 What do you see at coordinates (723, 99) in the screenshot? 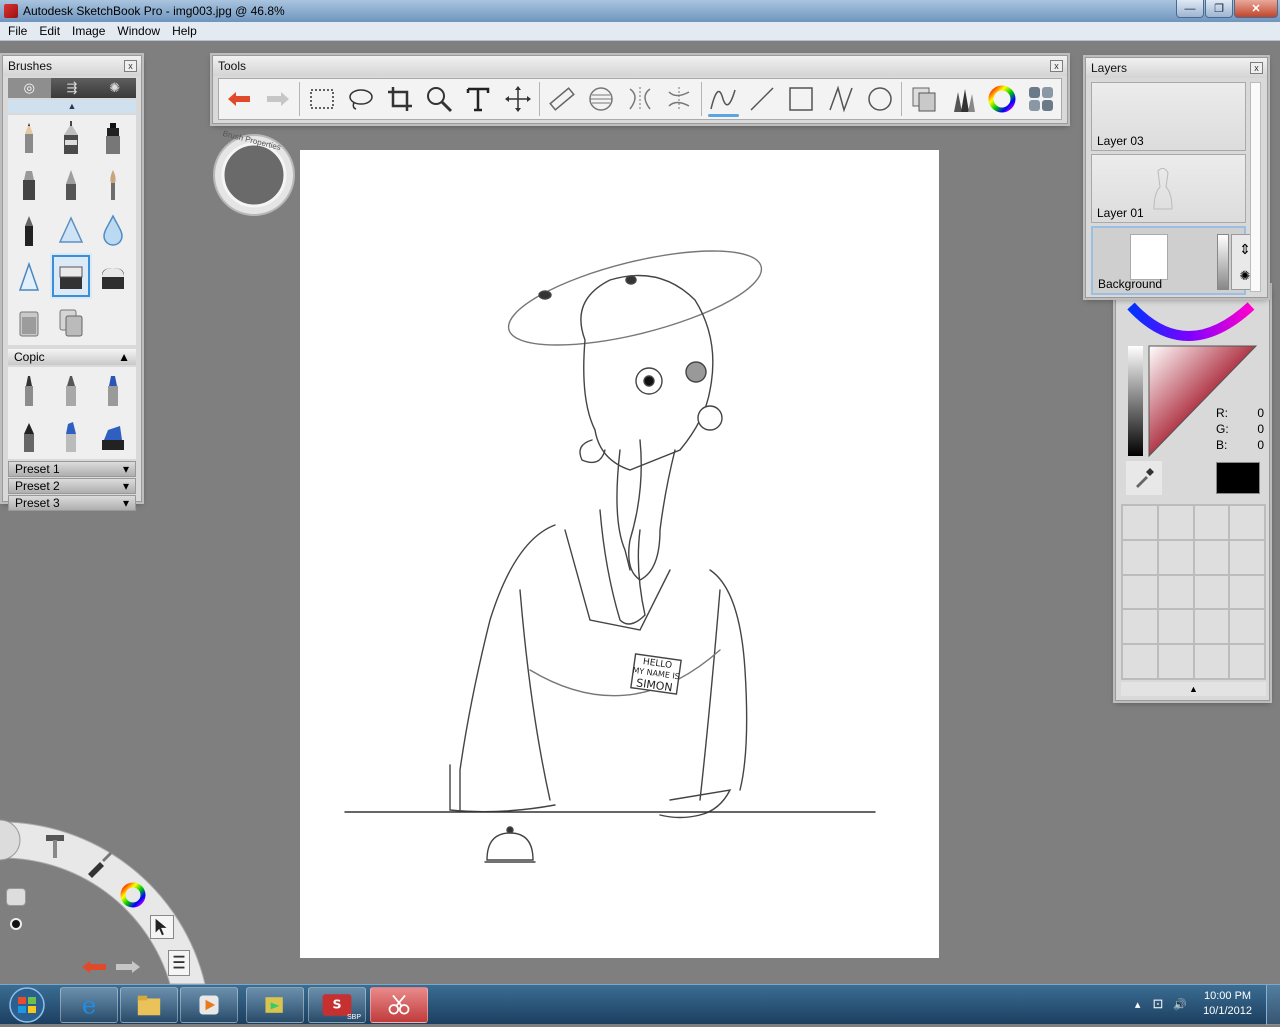
I see `curve-button` at bounding box center [723, 99].